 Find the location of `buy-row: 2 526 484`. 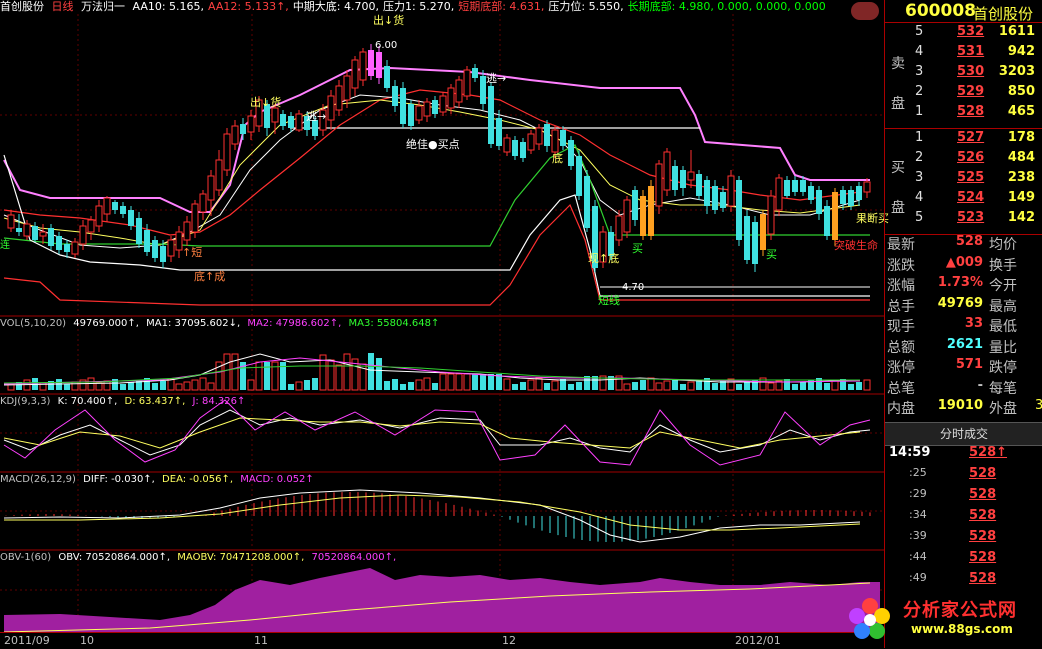

buy-row: 2 526 484 is located at coordinates (963, 160).